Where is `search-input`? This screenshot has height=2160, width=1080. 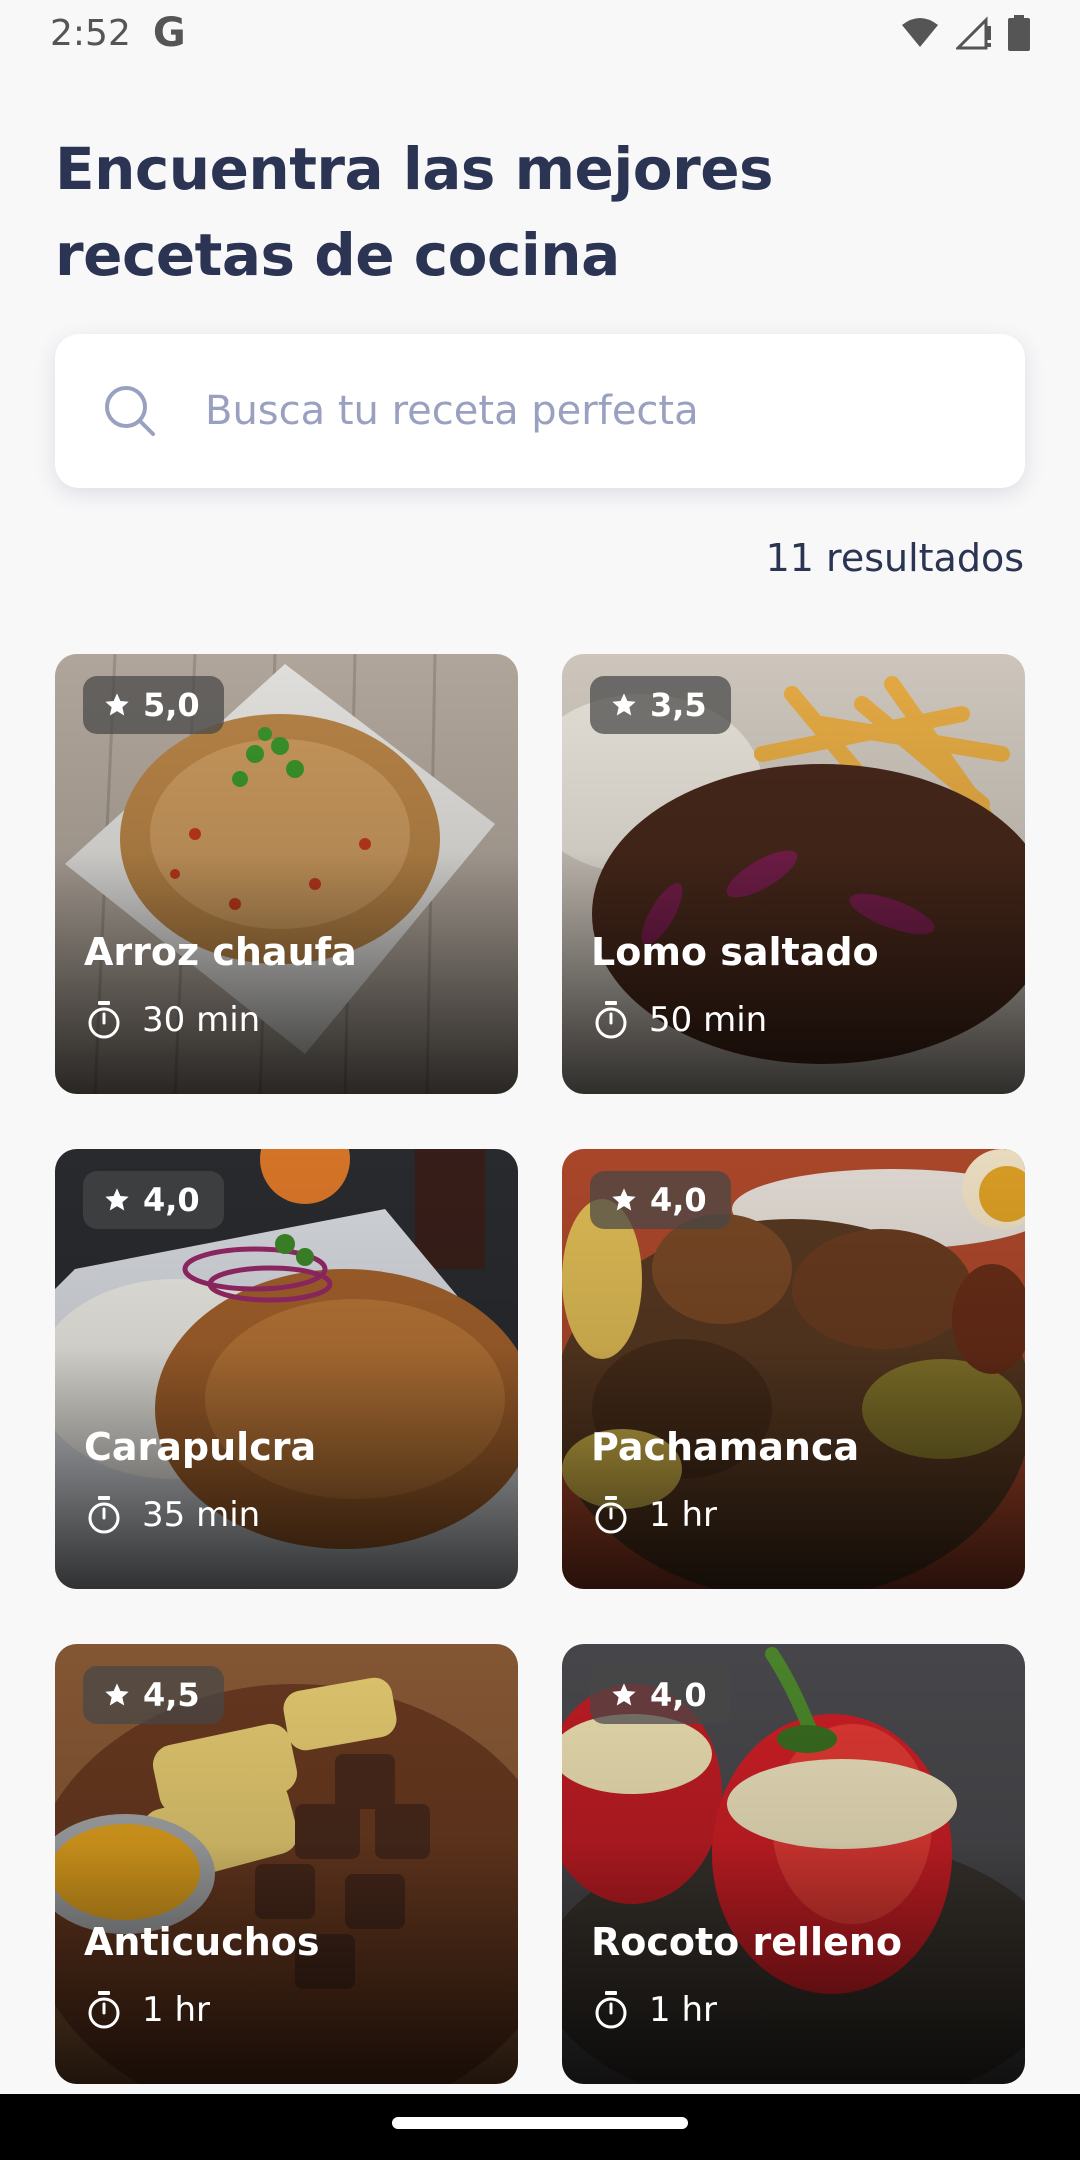 search-input is located at coordinates (595, 411).